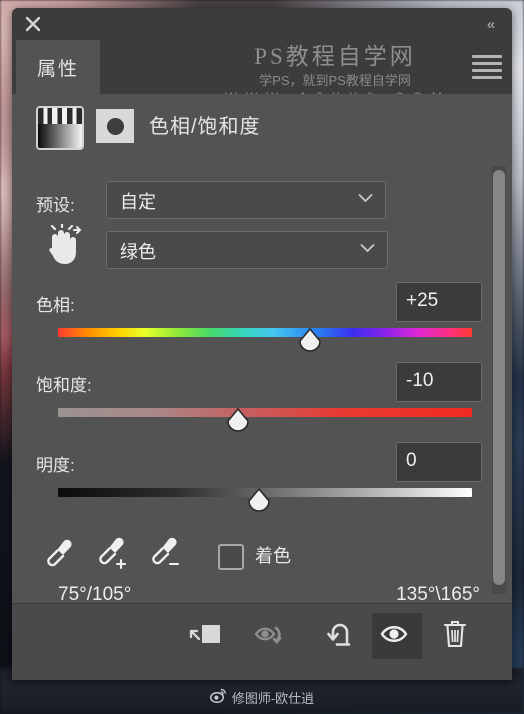 Image resolution: width=524 pixels, height=714 pixels. Describe the element at coordinates (265, 332) in the screenshot. I see `hue-slider-track` at that location.